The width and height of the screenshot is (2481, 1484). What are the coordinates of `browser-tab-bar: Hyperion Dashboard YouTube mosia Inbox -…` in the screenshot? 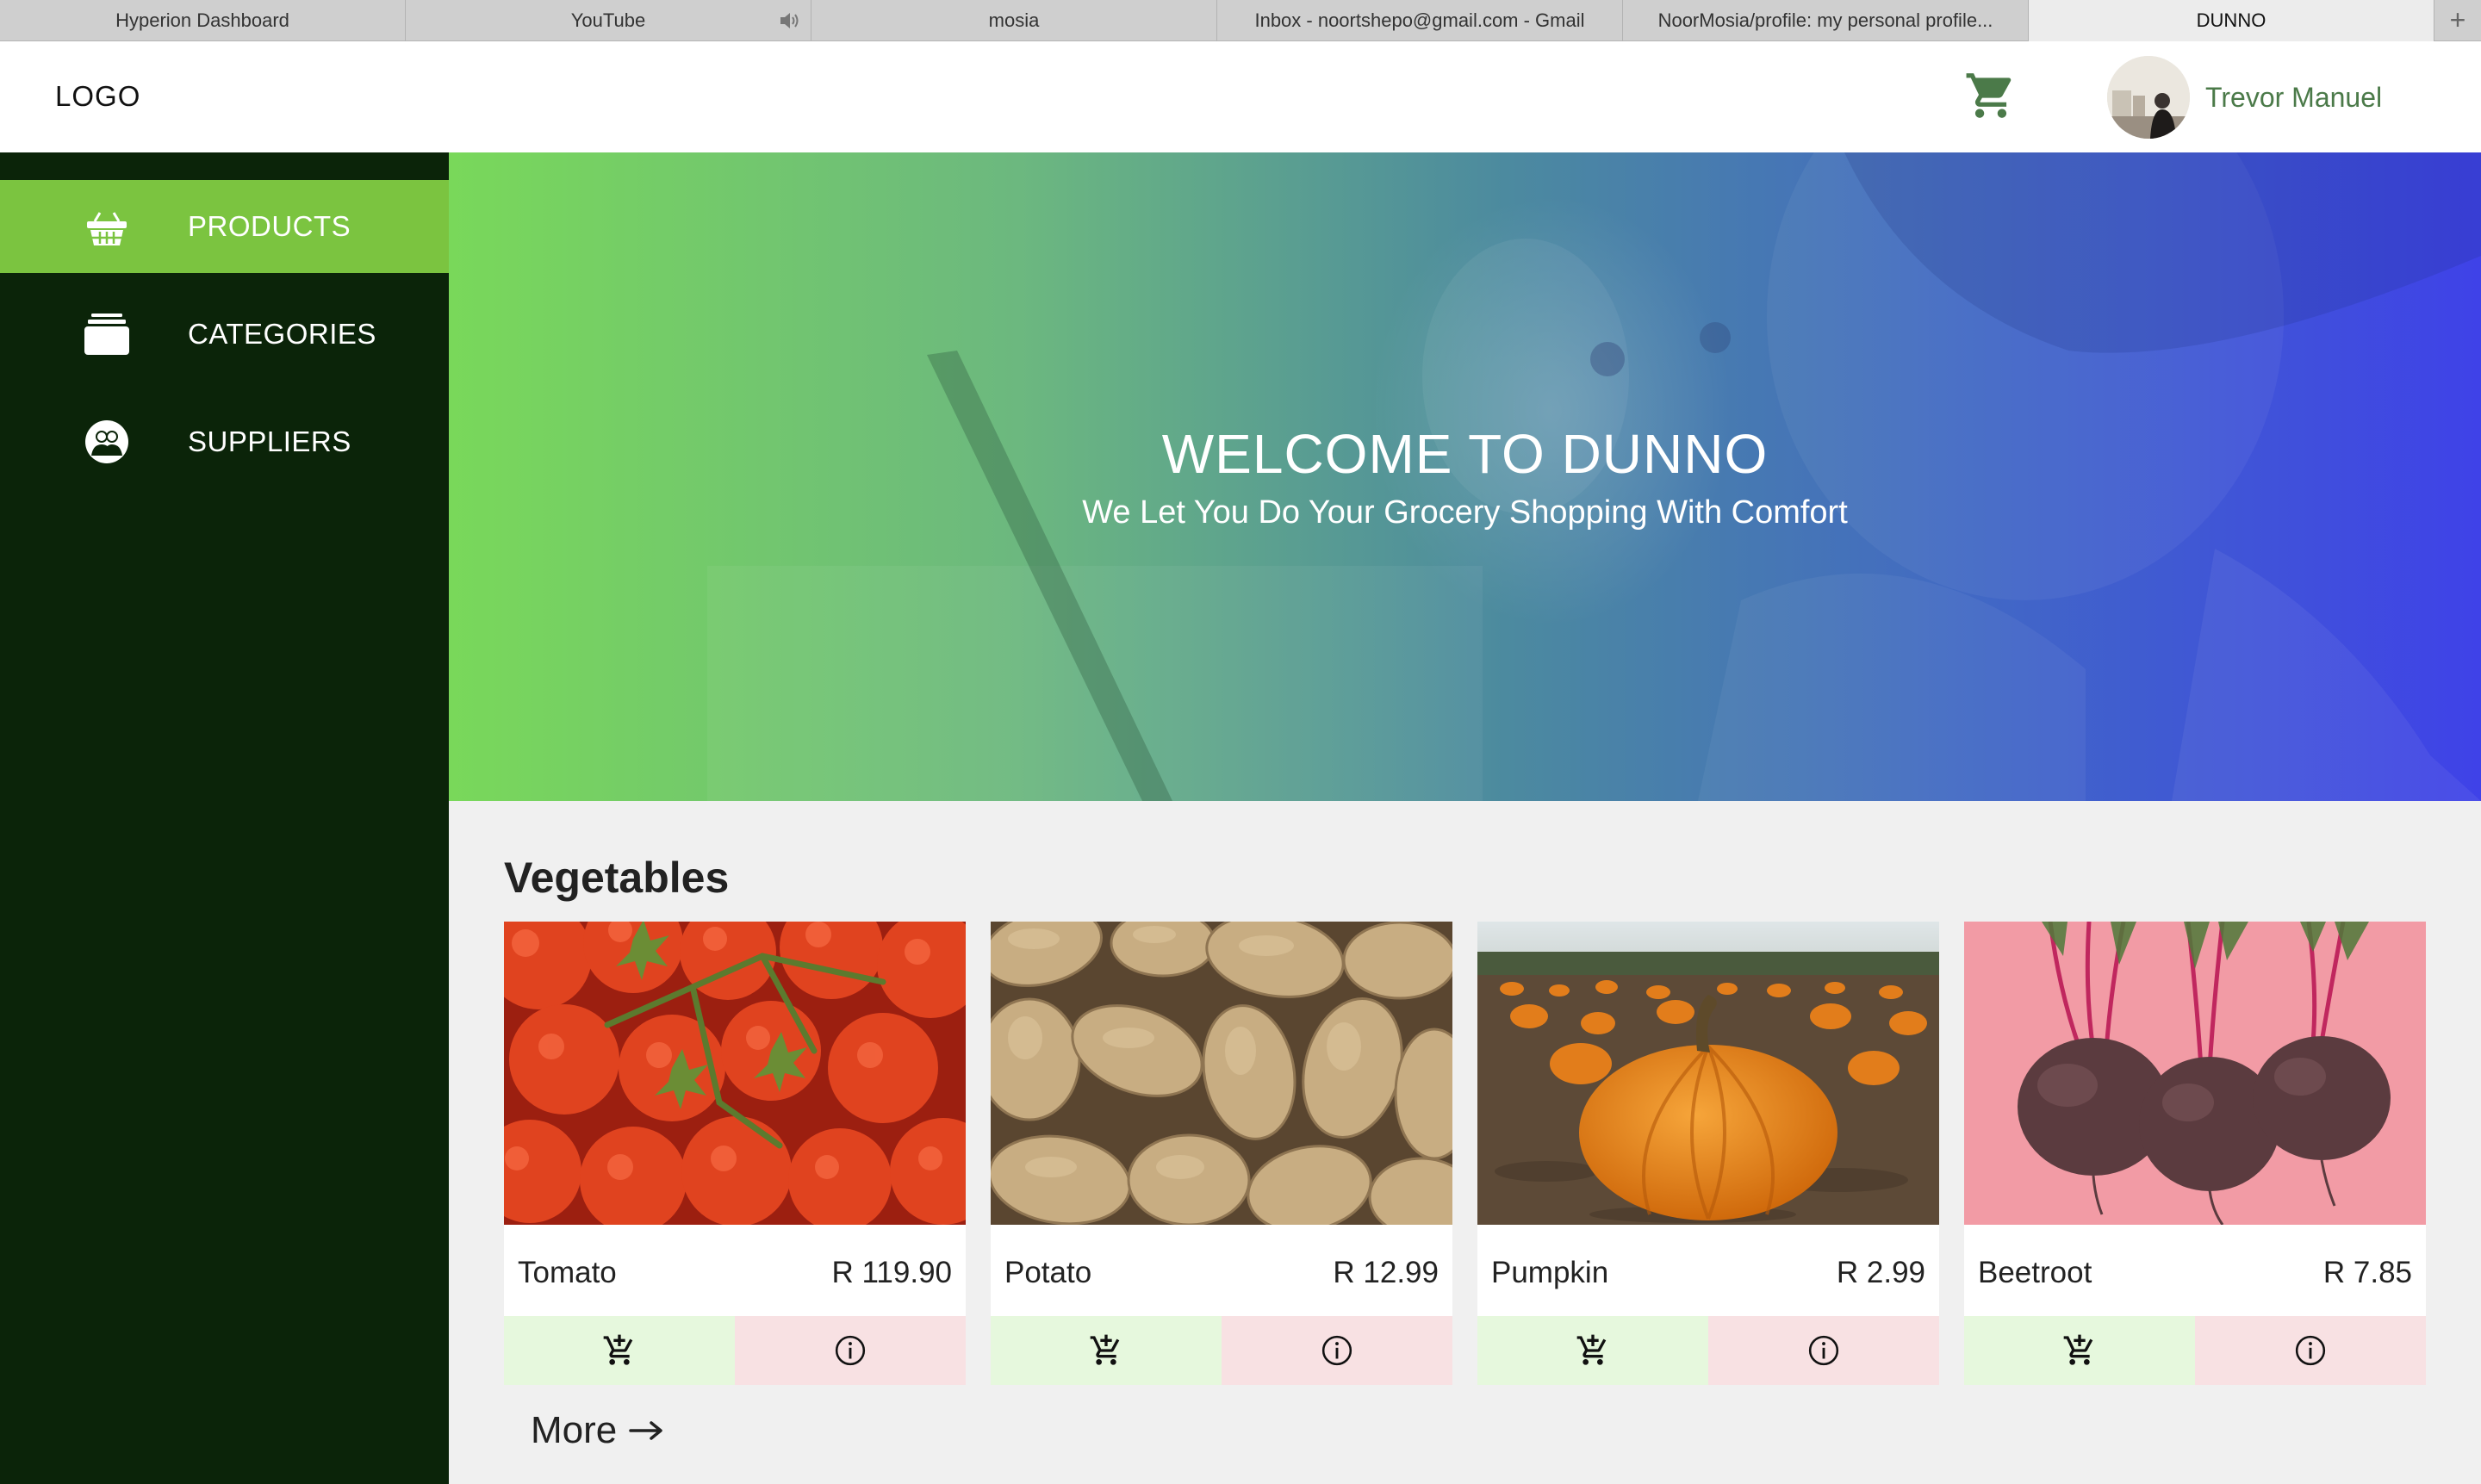 It's located at (1241, 20).